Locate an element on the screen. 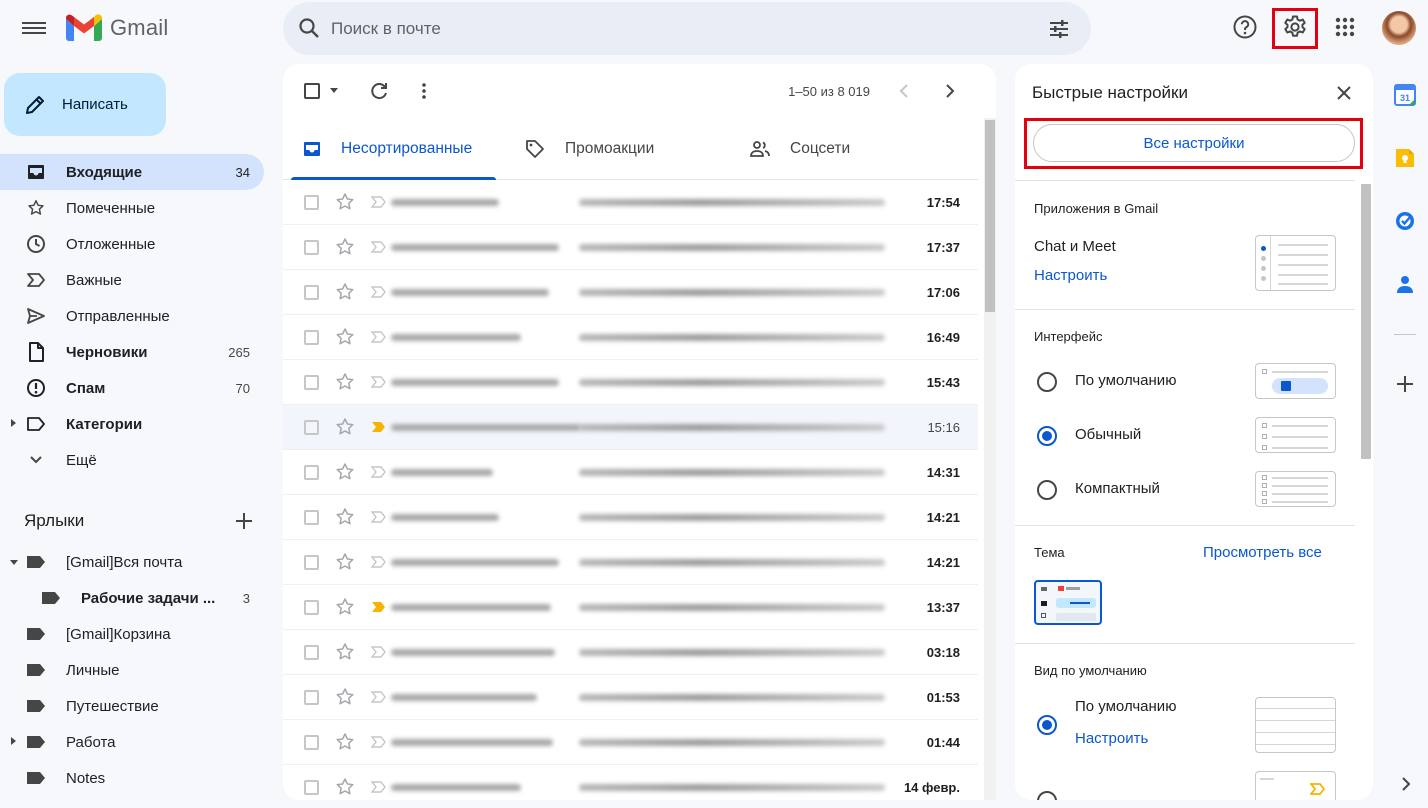  label-item-travel: Путешествие is located at coordinates (132, 706).